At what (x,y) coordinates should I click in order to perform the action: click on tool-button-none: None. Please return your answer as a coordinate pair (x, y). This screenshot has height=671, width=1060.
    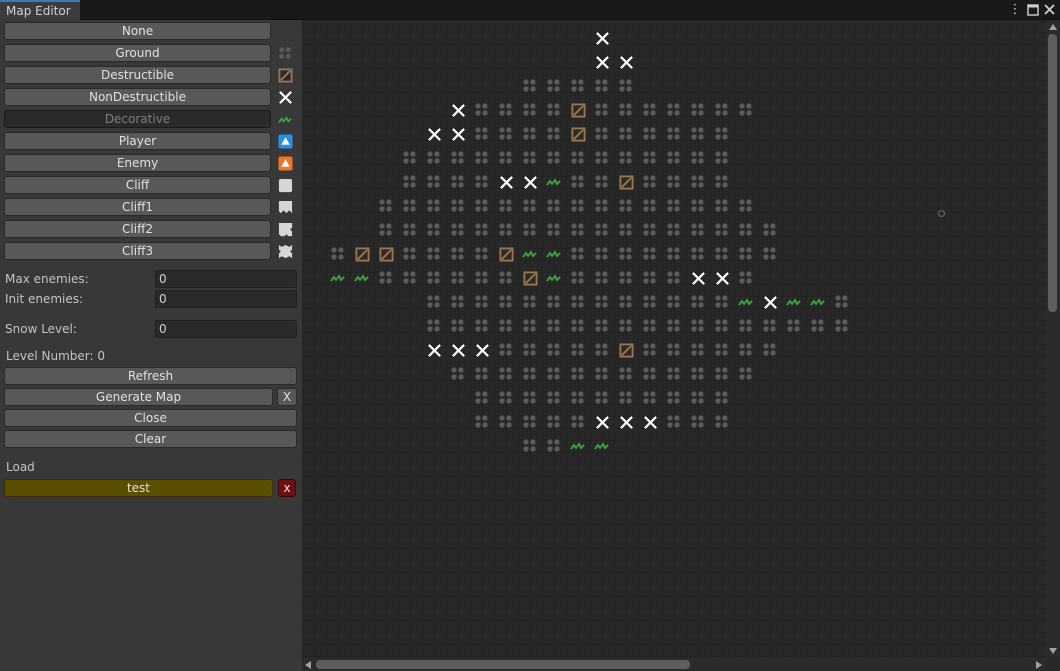
    Looking at the image, I should click on (137, 31).